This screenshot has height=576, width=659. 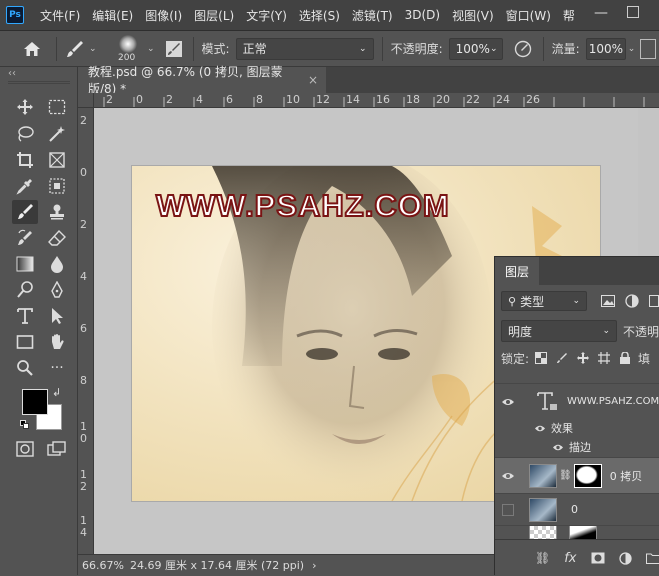 What do you see at coordinates (647, 48) in the screenshot?
I see `airbrush-button` at bounding box center [647, 48].